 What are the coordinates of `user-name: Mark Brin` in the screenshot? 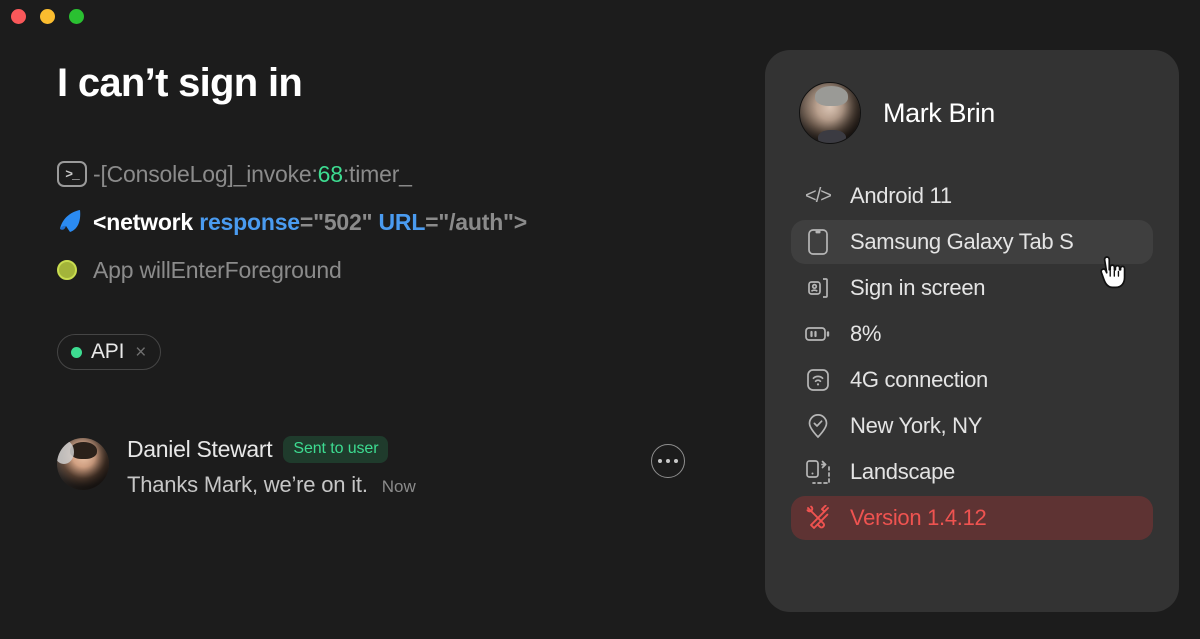 It's located at (939, 112).